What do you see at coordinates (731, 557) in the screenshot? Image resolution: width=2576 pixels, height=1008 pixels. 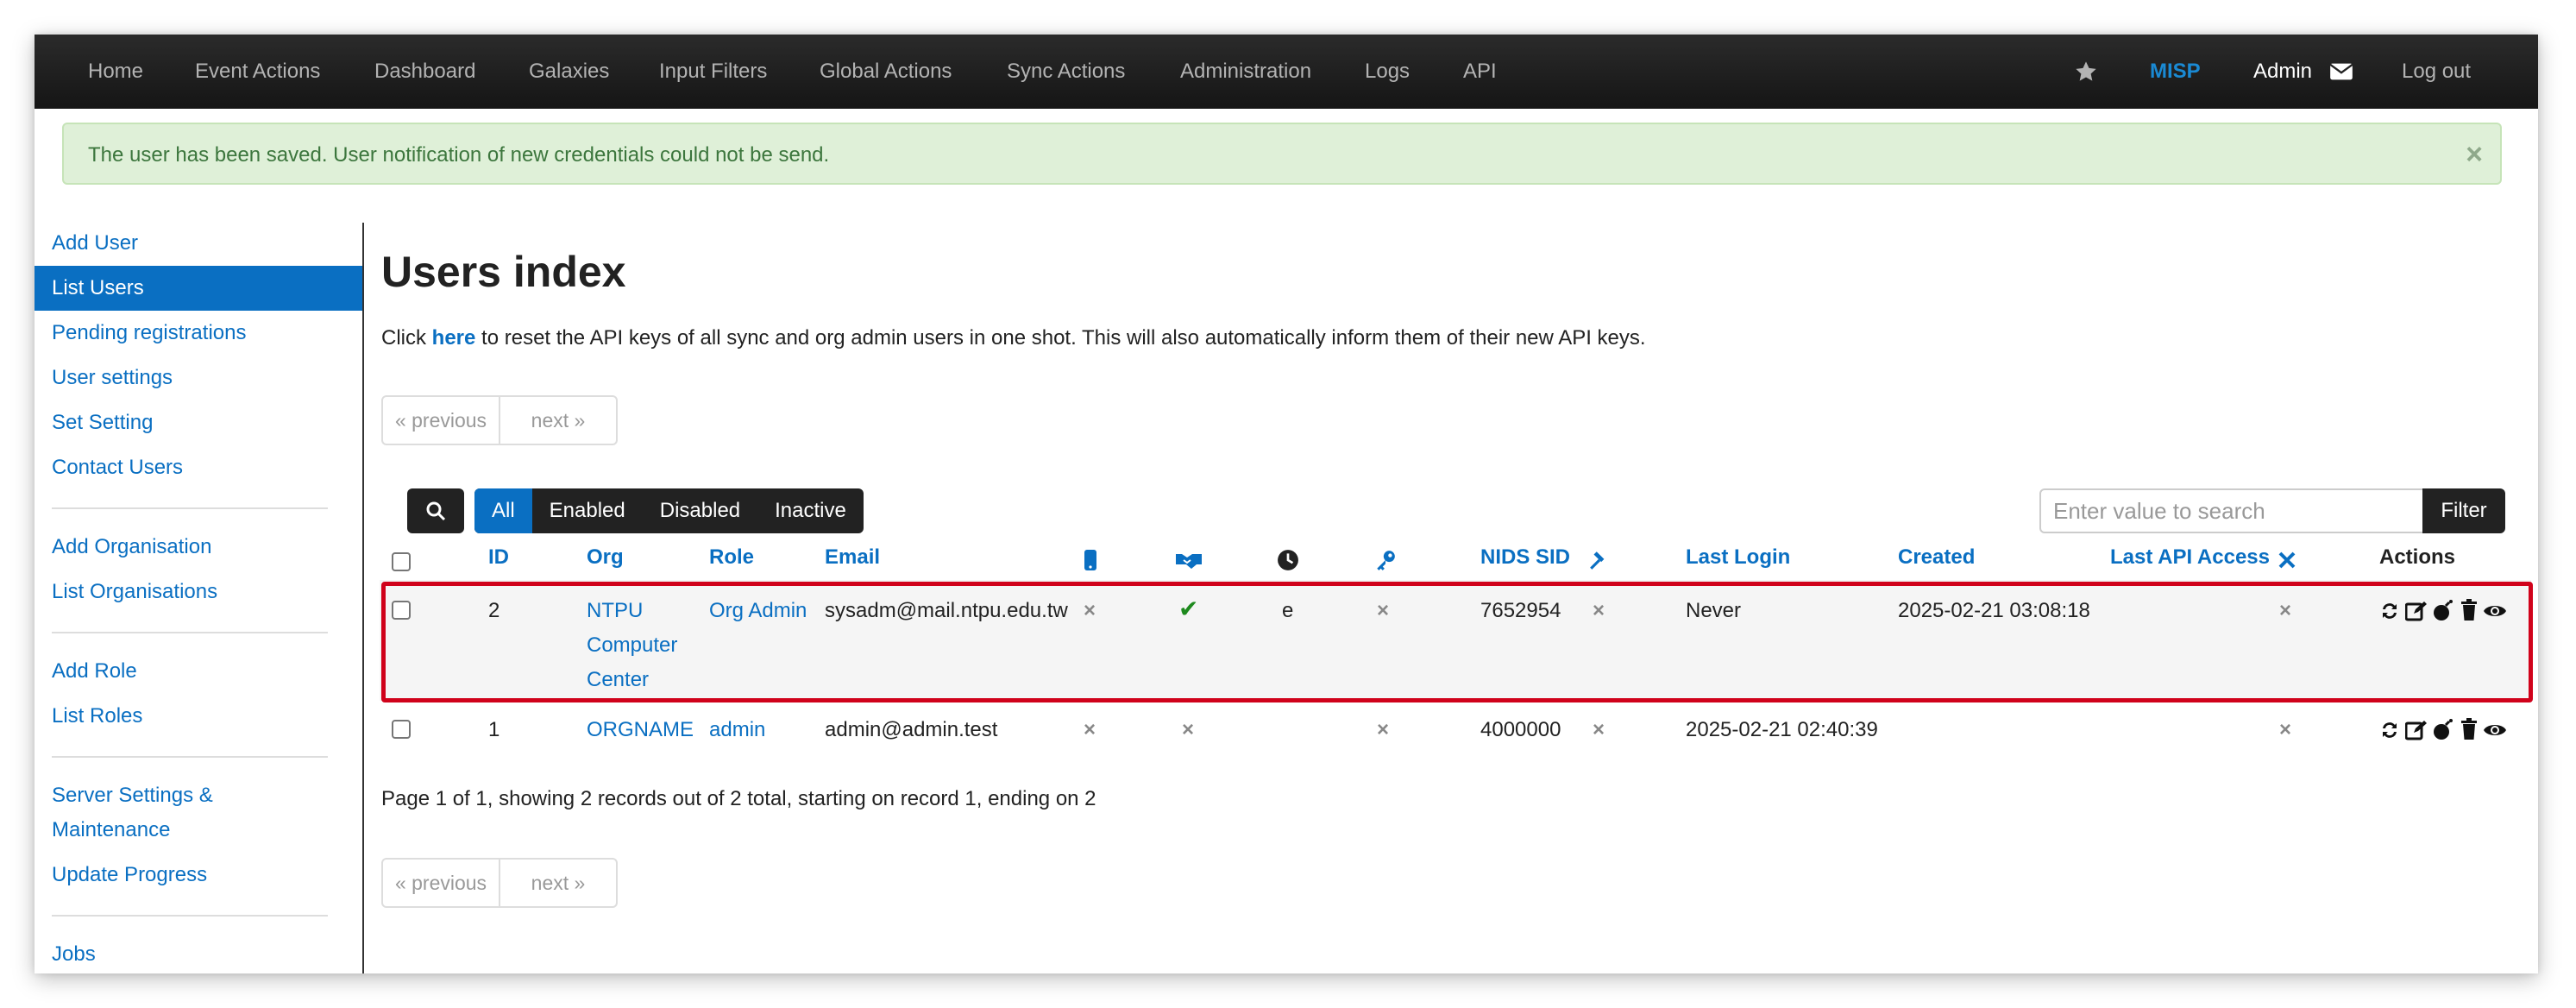 I see `column-role: Role` at bounding box center [731, 557].